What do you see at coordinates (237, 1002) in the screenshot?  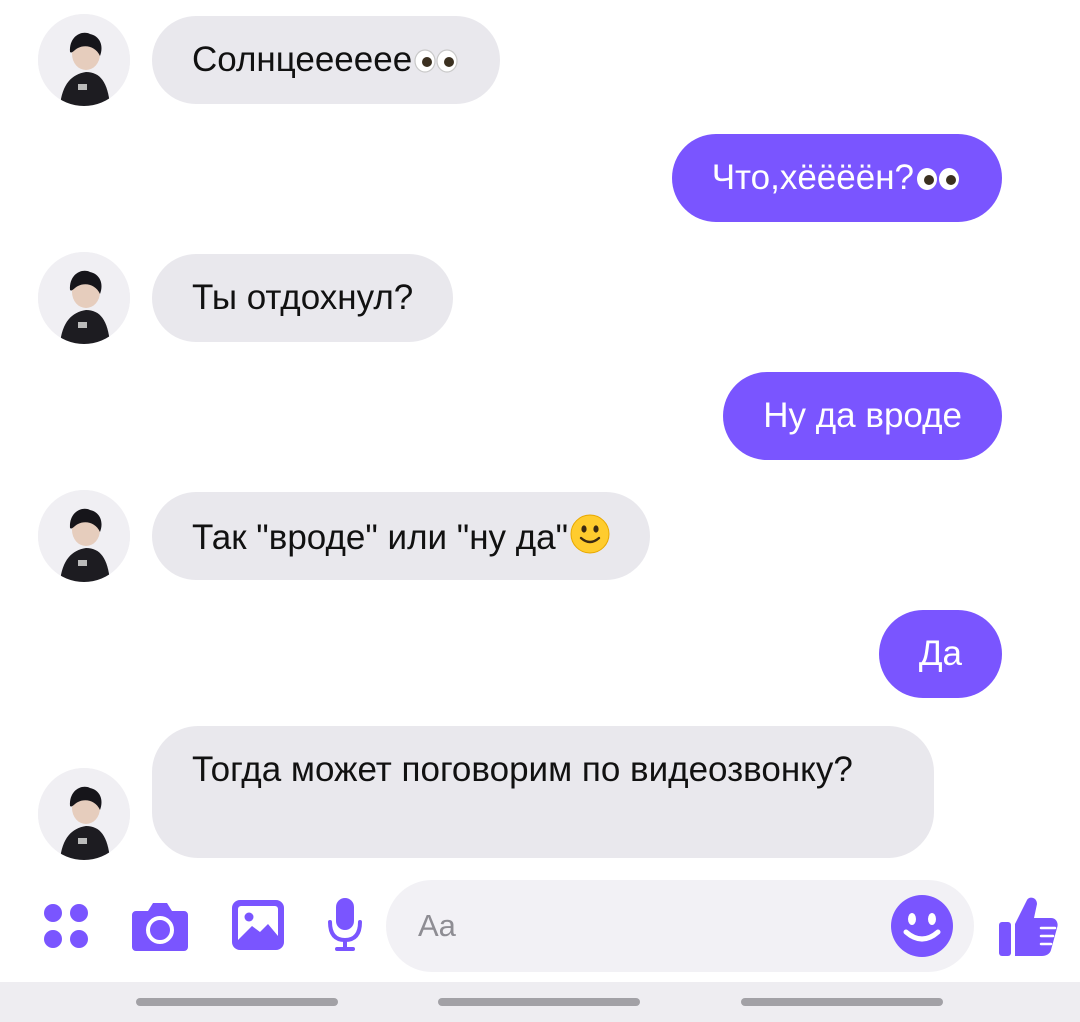 I see `nav-recents-handle` at bounding box center [237, 1002].